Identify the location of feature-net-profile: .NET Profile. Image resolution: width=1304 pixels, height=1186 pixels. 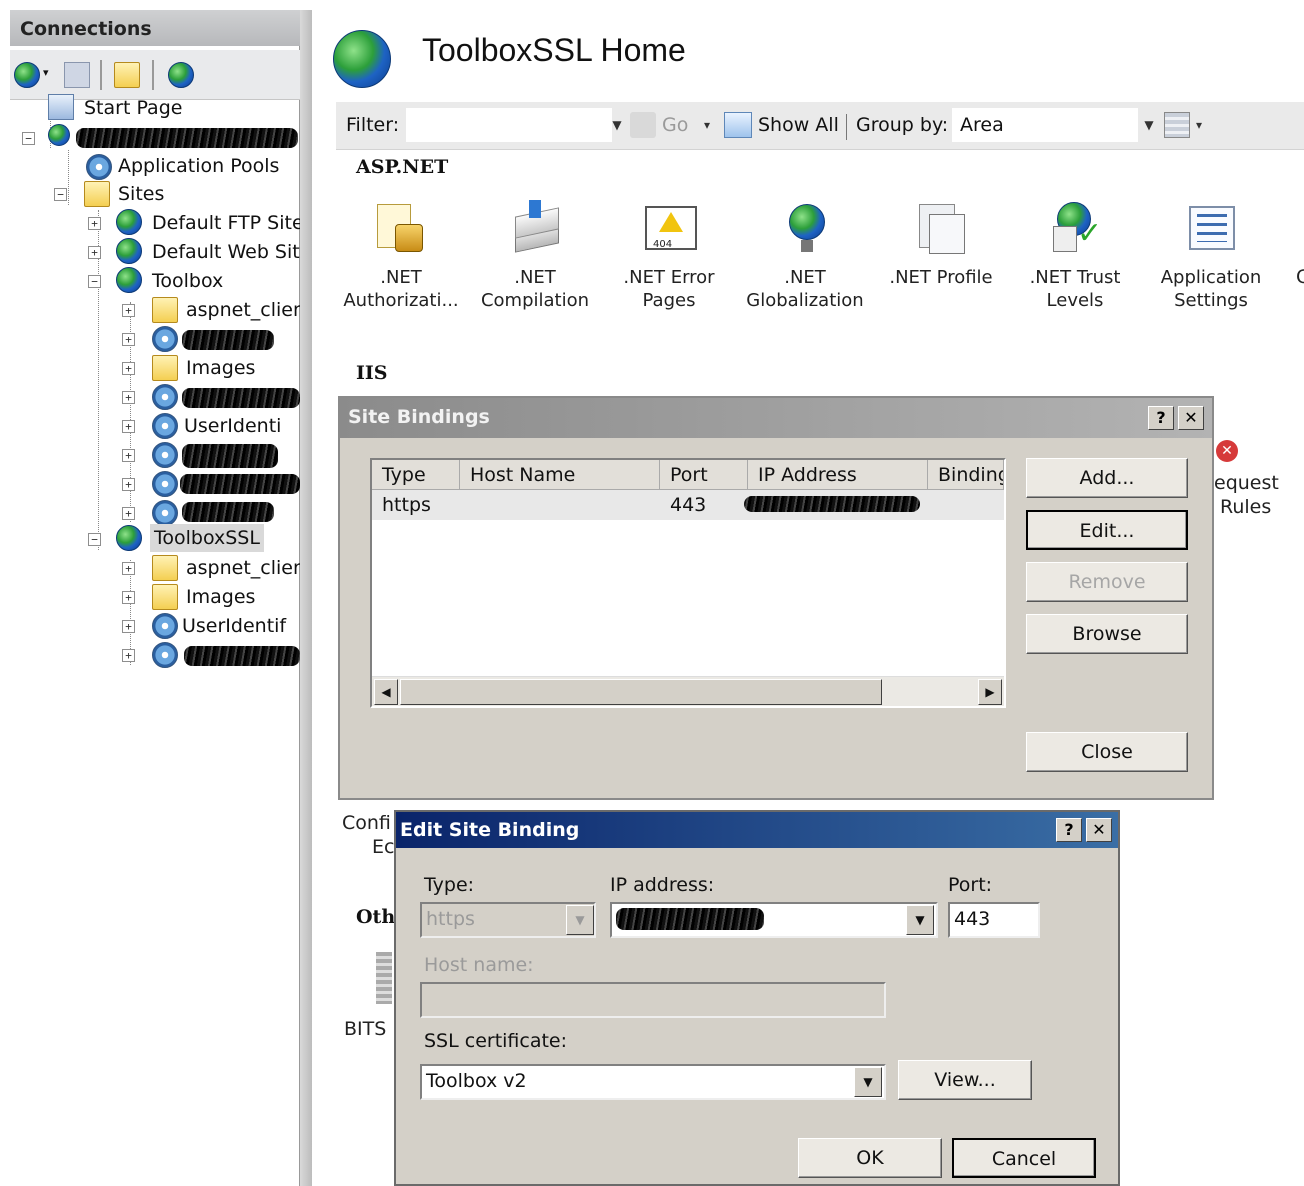
(941, 244).